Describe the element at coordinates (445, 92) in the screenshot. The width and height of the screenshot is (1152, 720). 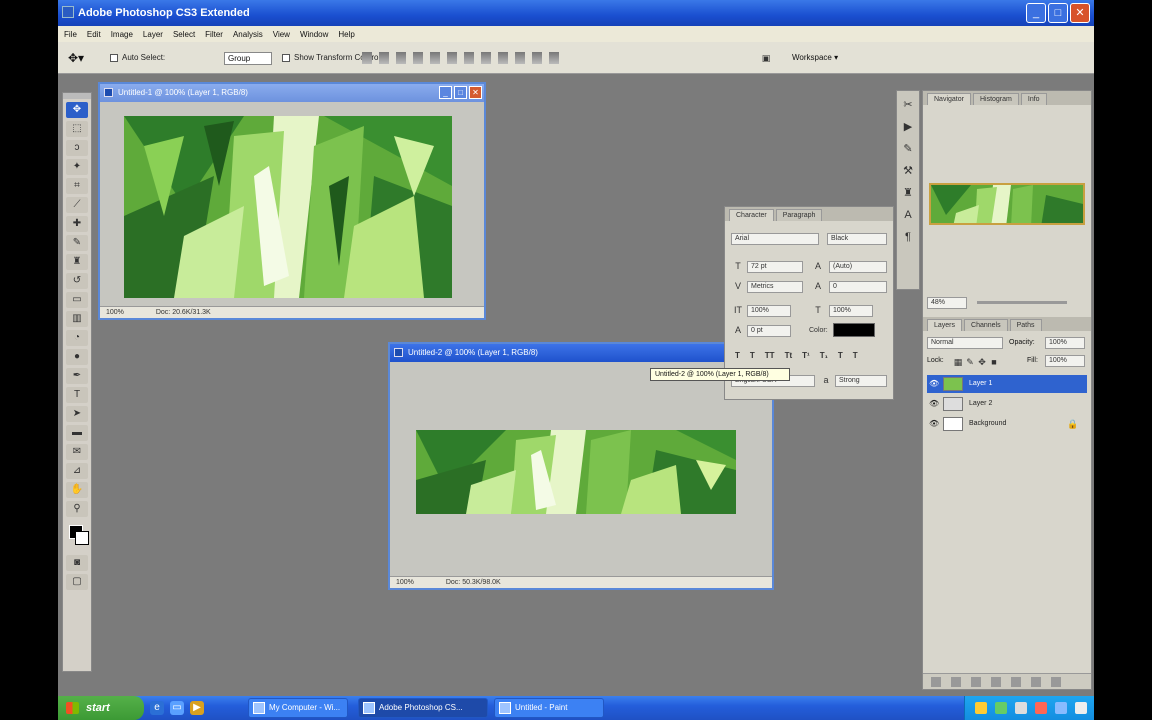
I see `document-1-minimize-button: _` at that location.